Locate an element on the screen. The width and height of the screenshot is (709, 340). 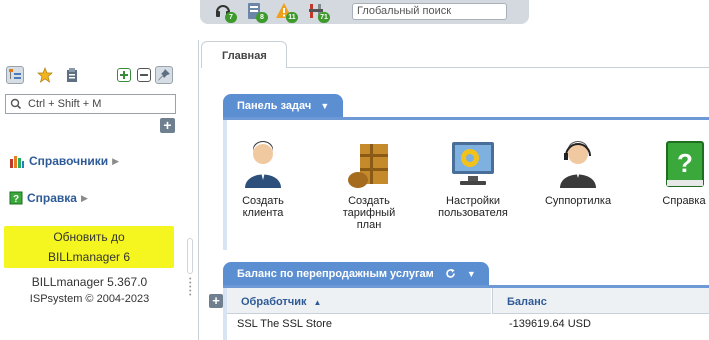
pin-icon is located at coordinates (164, 75).